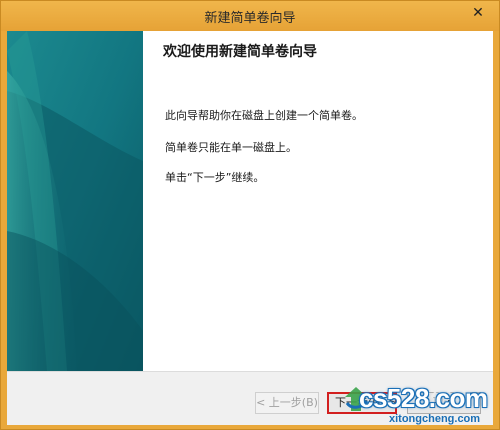 This screenshot has width=500, height=430. I want to click on title-bar: 新建简单卷向导 ✕, so click(250, 16).